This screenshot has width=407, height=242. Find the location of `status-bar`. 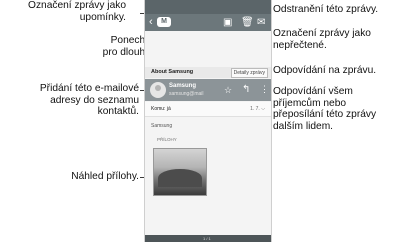

status-bar is located at coordinates (208, 7).